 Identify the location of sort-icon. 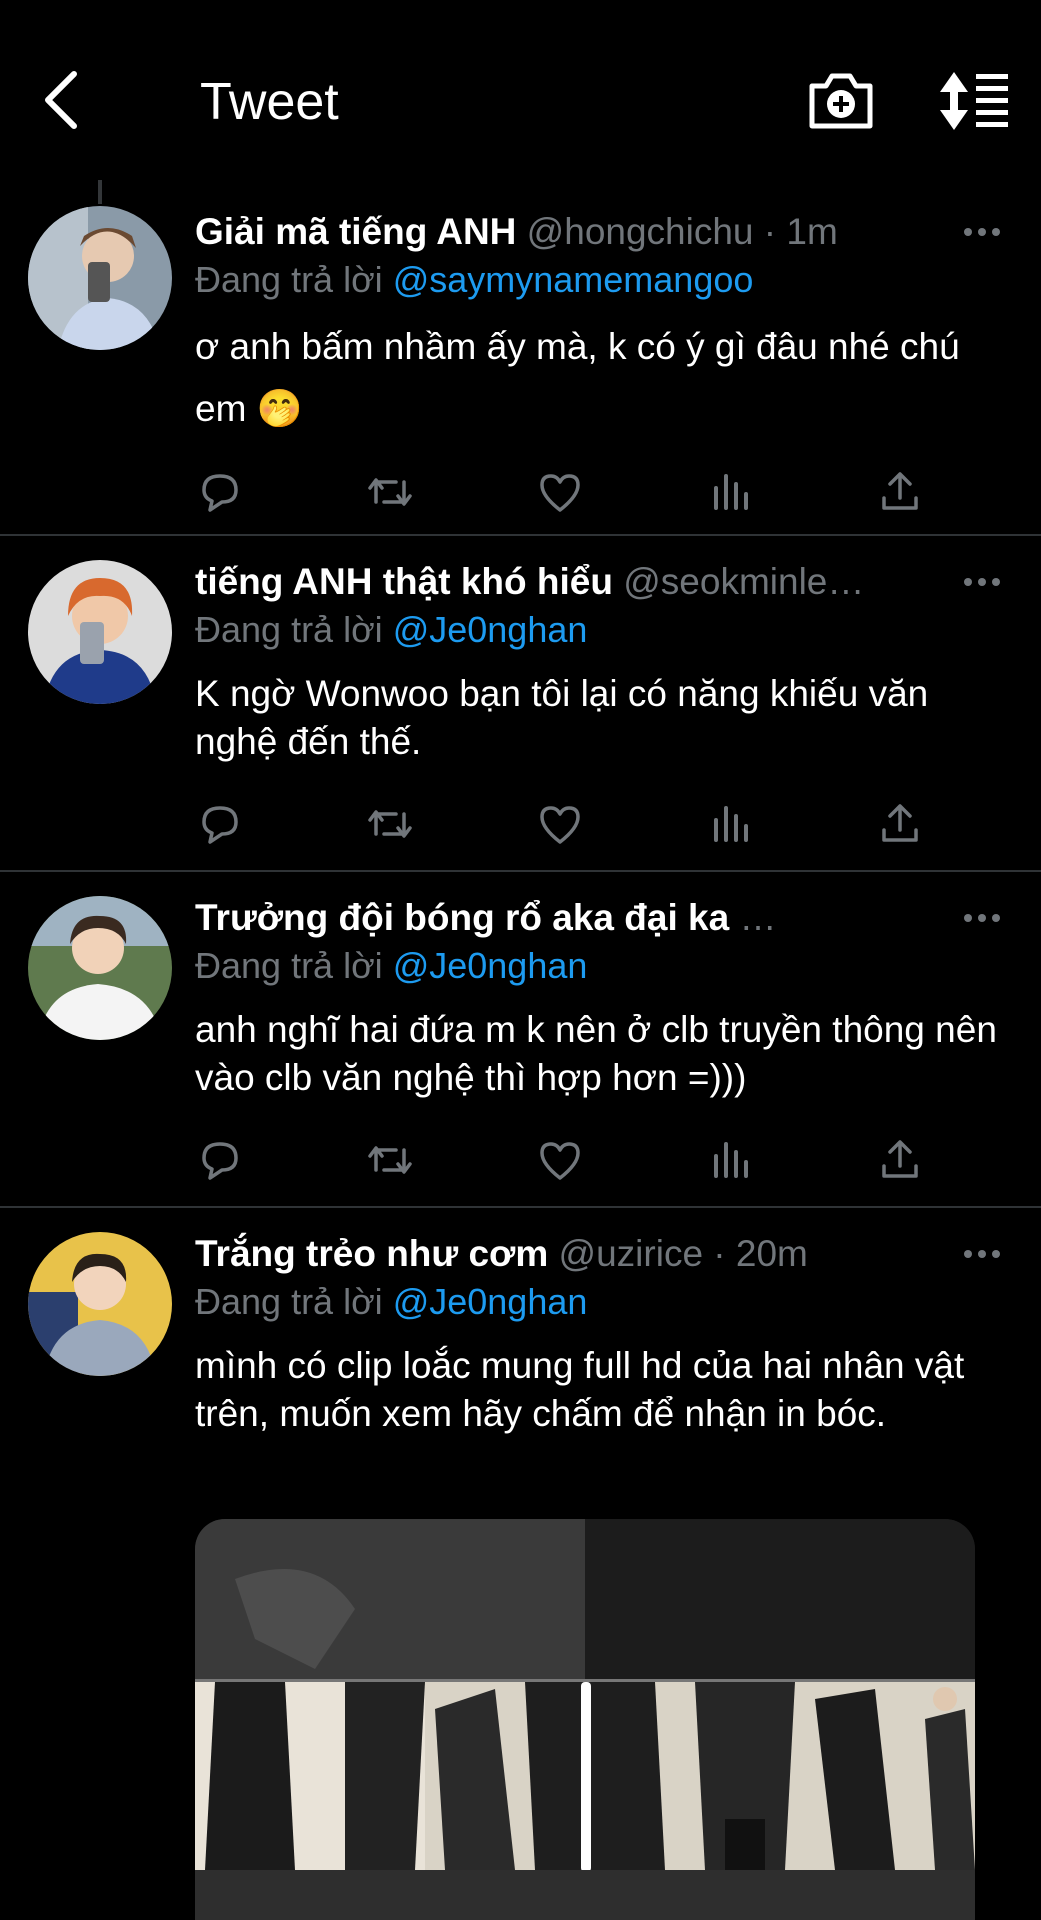
(974, 101).